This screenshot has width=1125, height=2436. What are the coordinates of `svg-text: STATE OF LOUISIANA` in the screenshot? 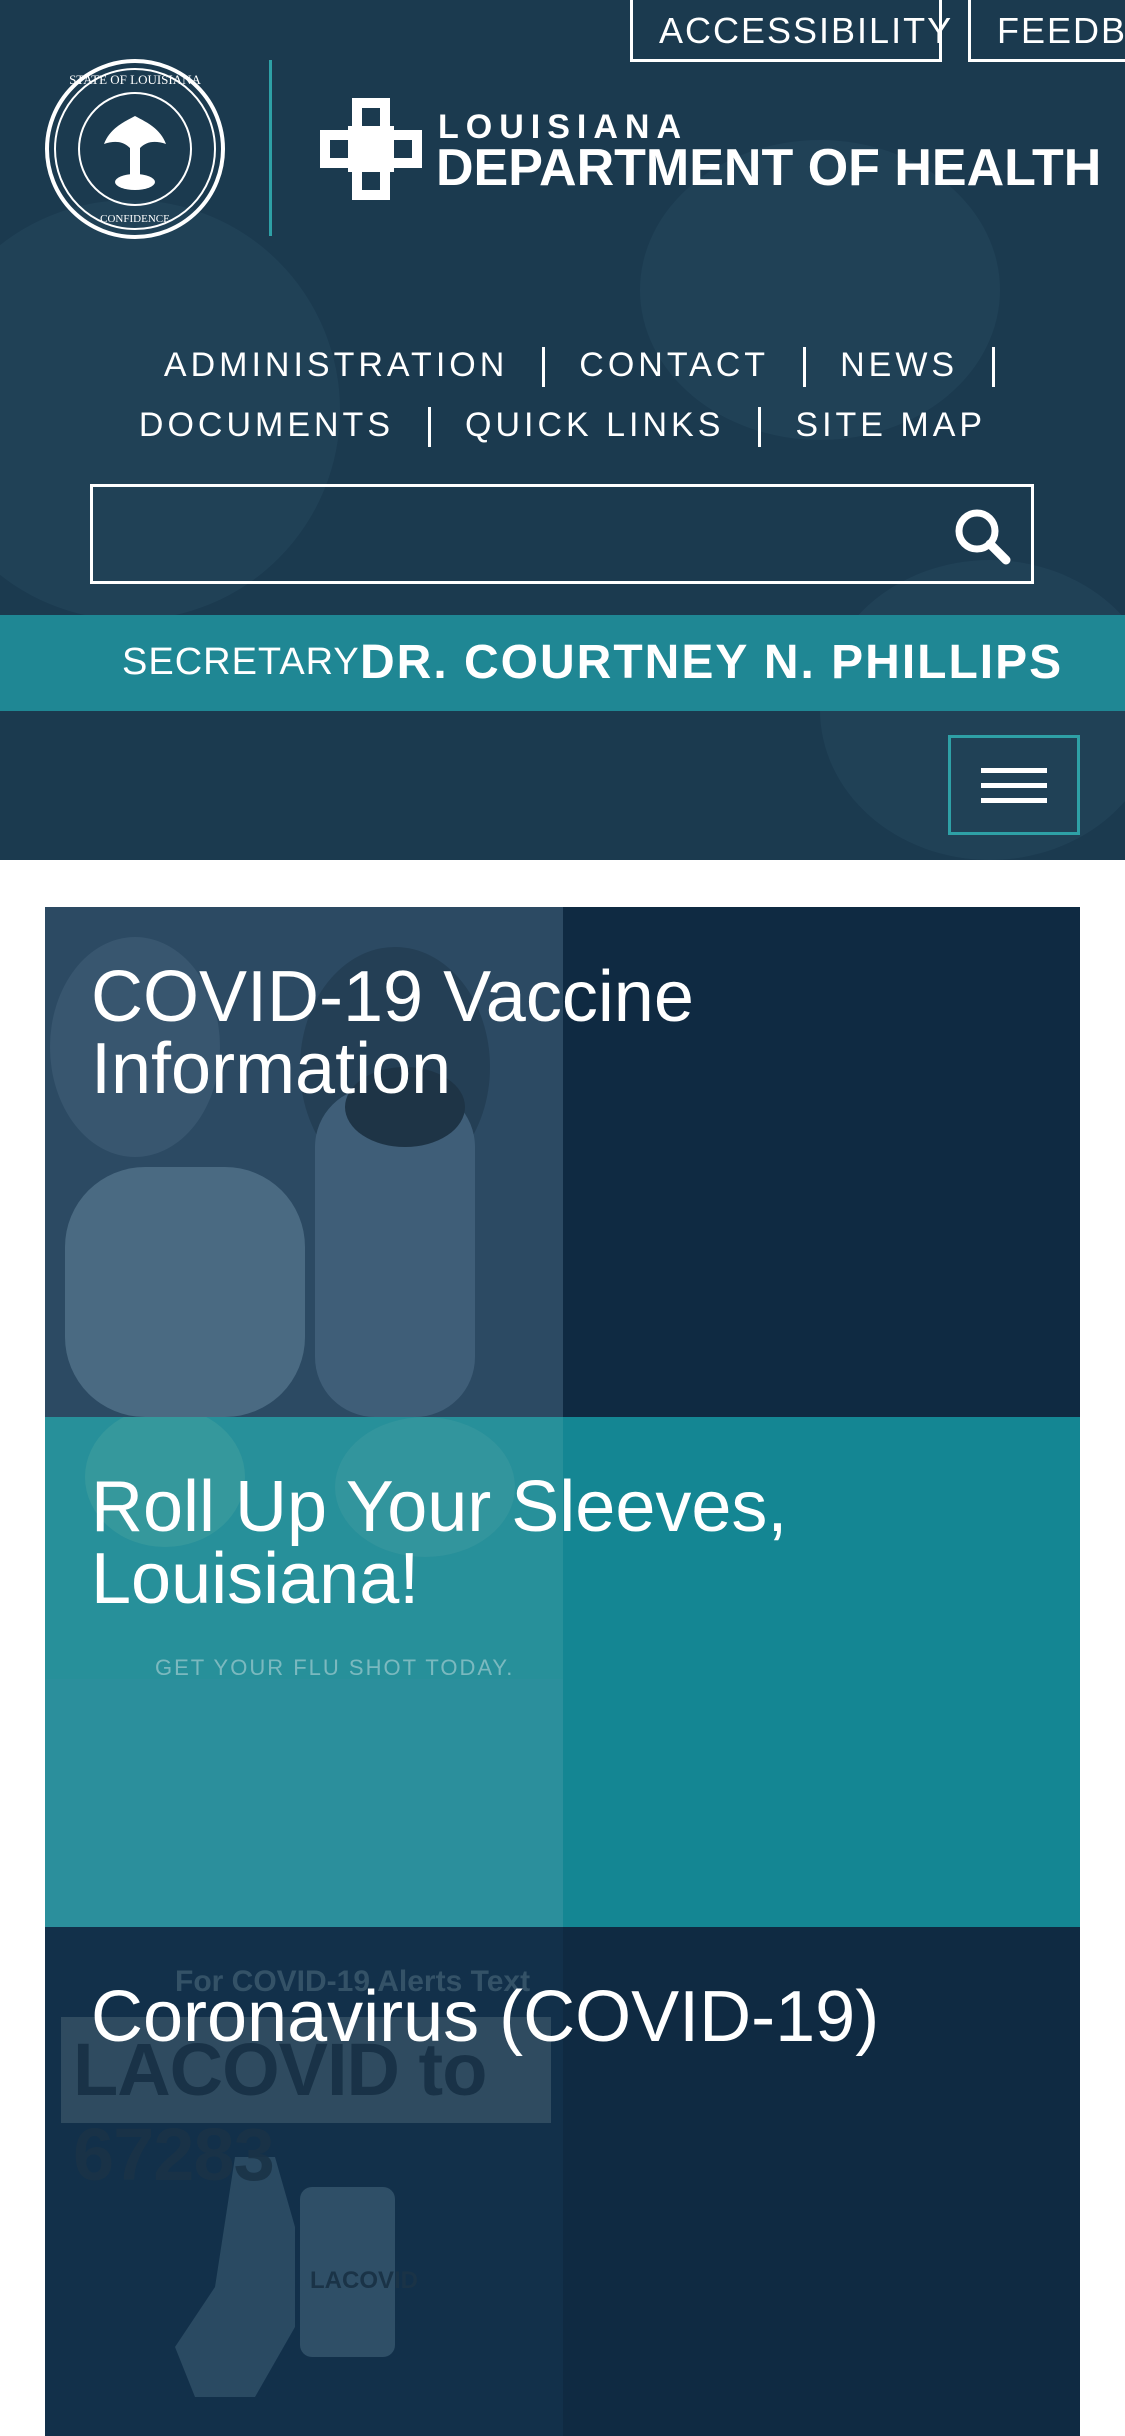 It's located at (135, 79).